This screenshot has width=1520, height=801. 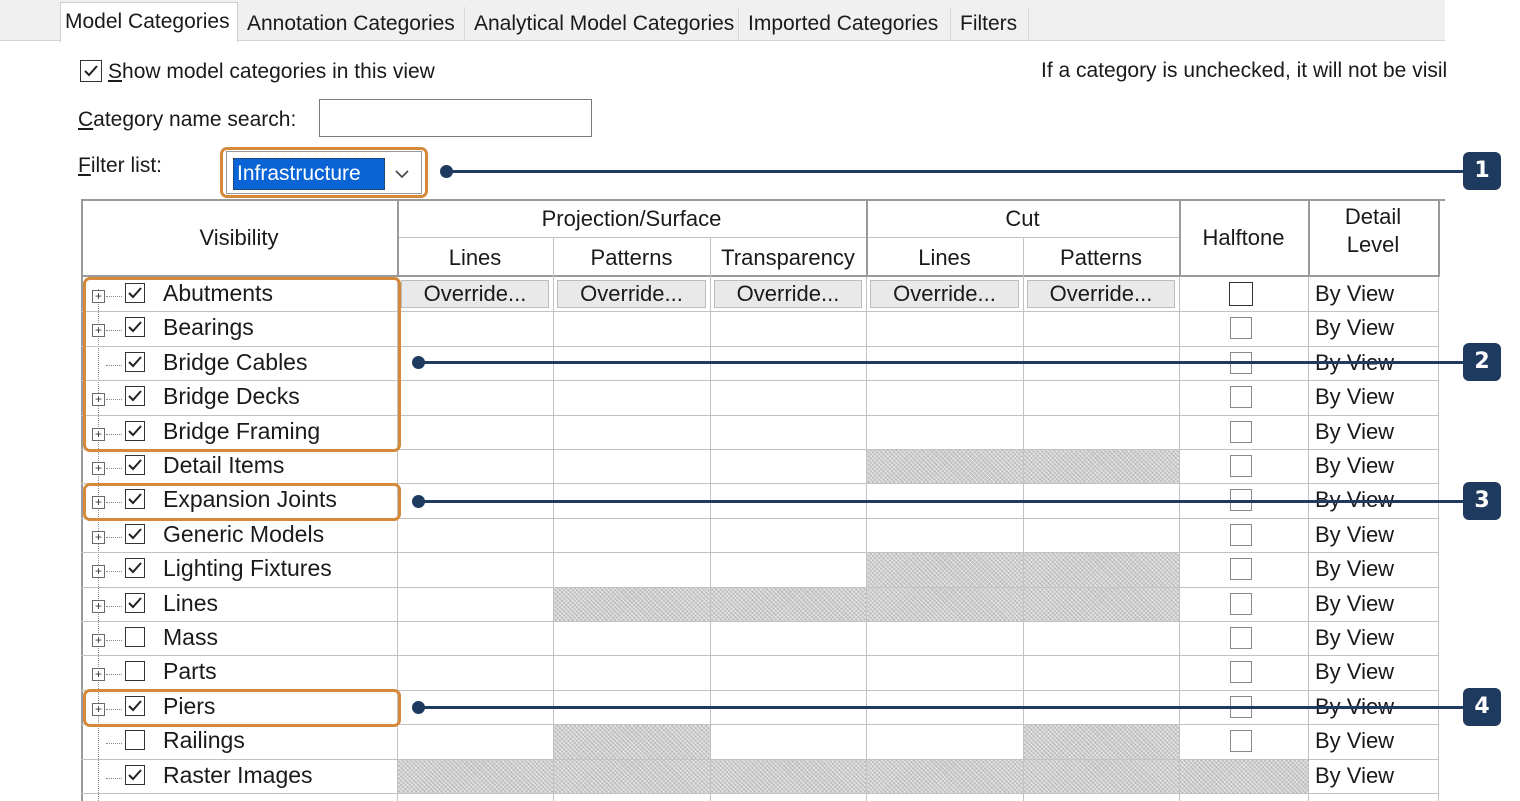 I want to click on tab-annotation-categories: Annotation Categories, so click(x=351, y=24).